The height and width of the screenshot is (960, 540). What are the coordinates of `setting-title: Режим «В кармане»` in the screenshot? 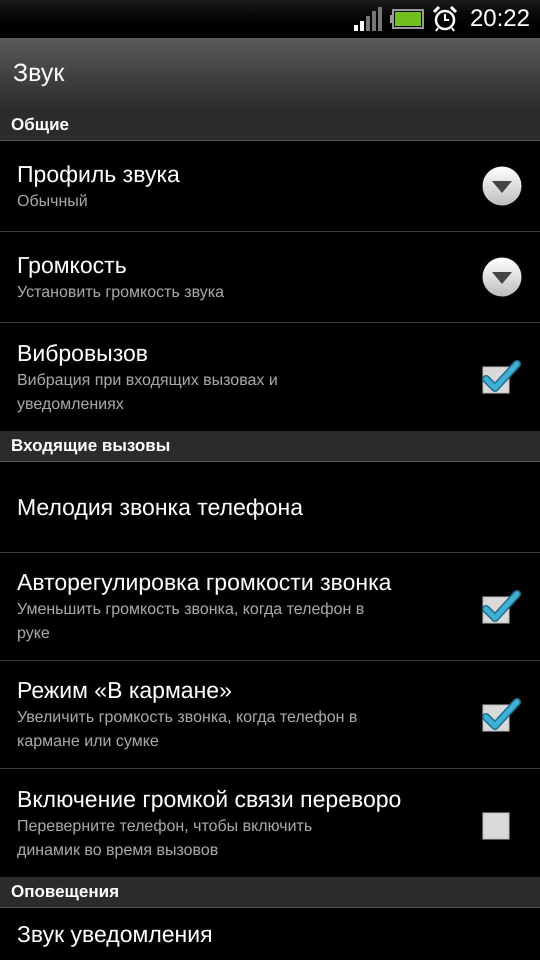 It's located at (125, 690).